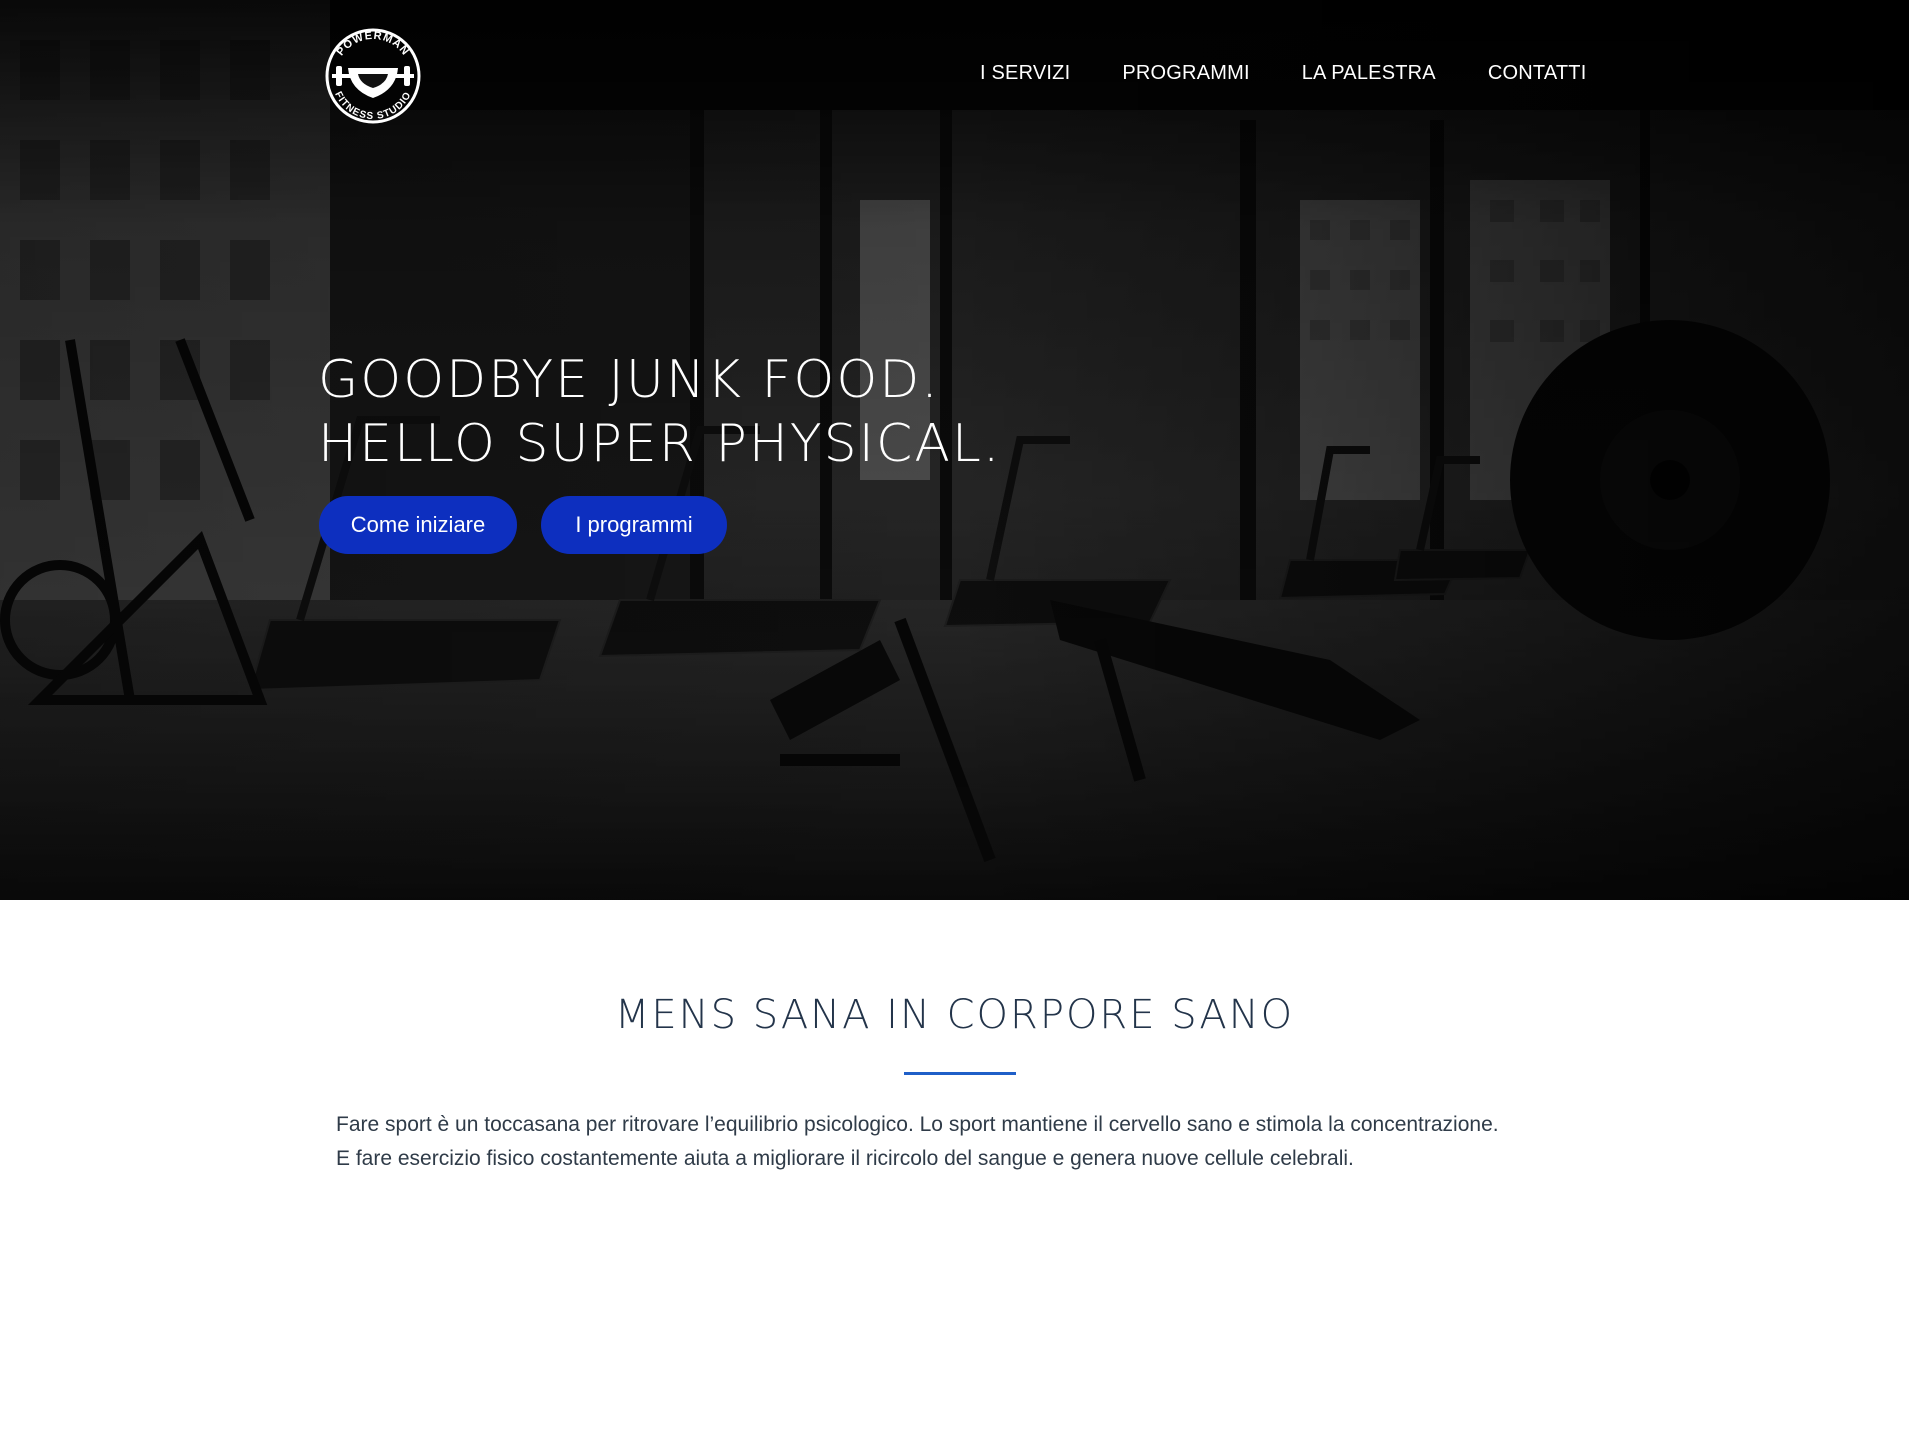 This screenshot has width=1909, height=1433. Describe the element at coordinates (418, 525) in the screenshot. I see `come-iniziare-button: Come iniziare` at that location.